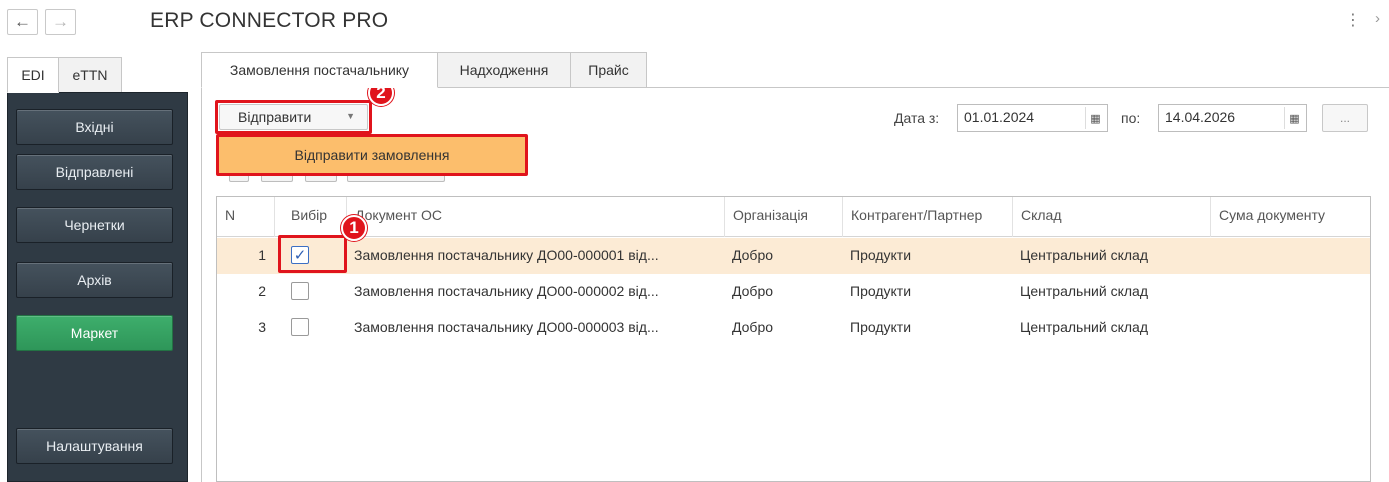 The height and width of the screenshot is (482, 1389). What do you see at coordinates (33, 75) in the screenshot?
I see `tab-edi: EDI` at bounding box center [33, 75].